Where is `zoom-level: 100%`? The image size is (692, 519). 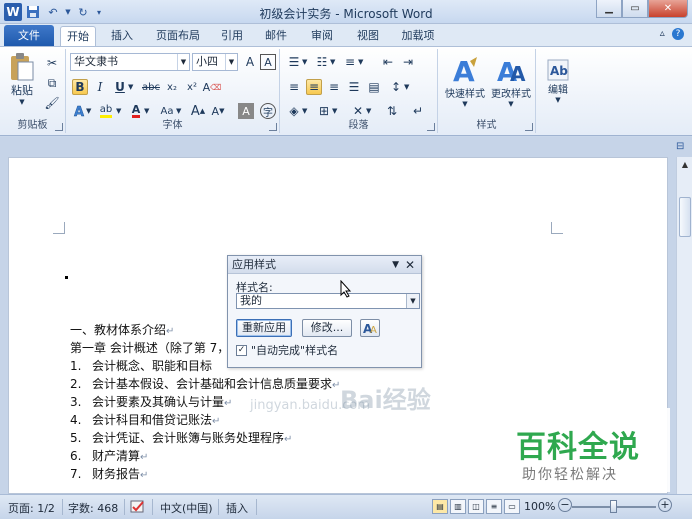
zoom-level: 100% is located at coordinates (539, 506).